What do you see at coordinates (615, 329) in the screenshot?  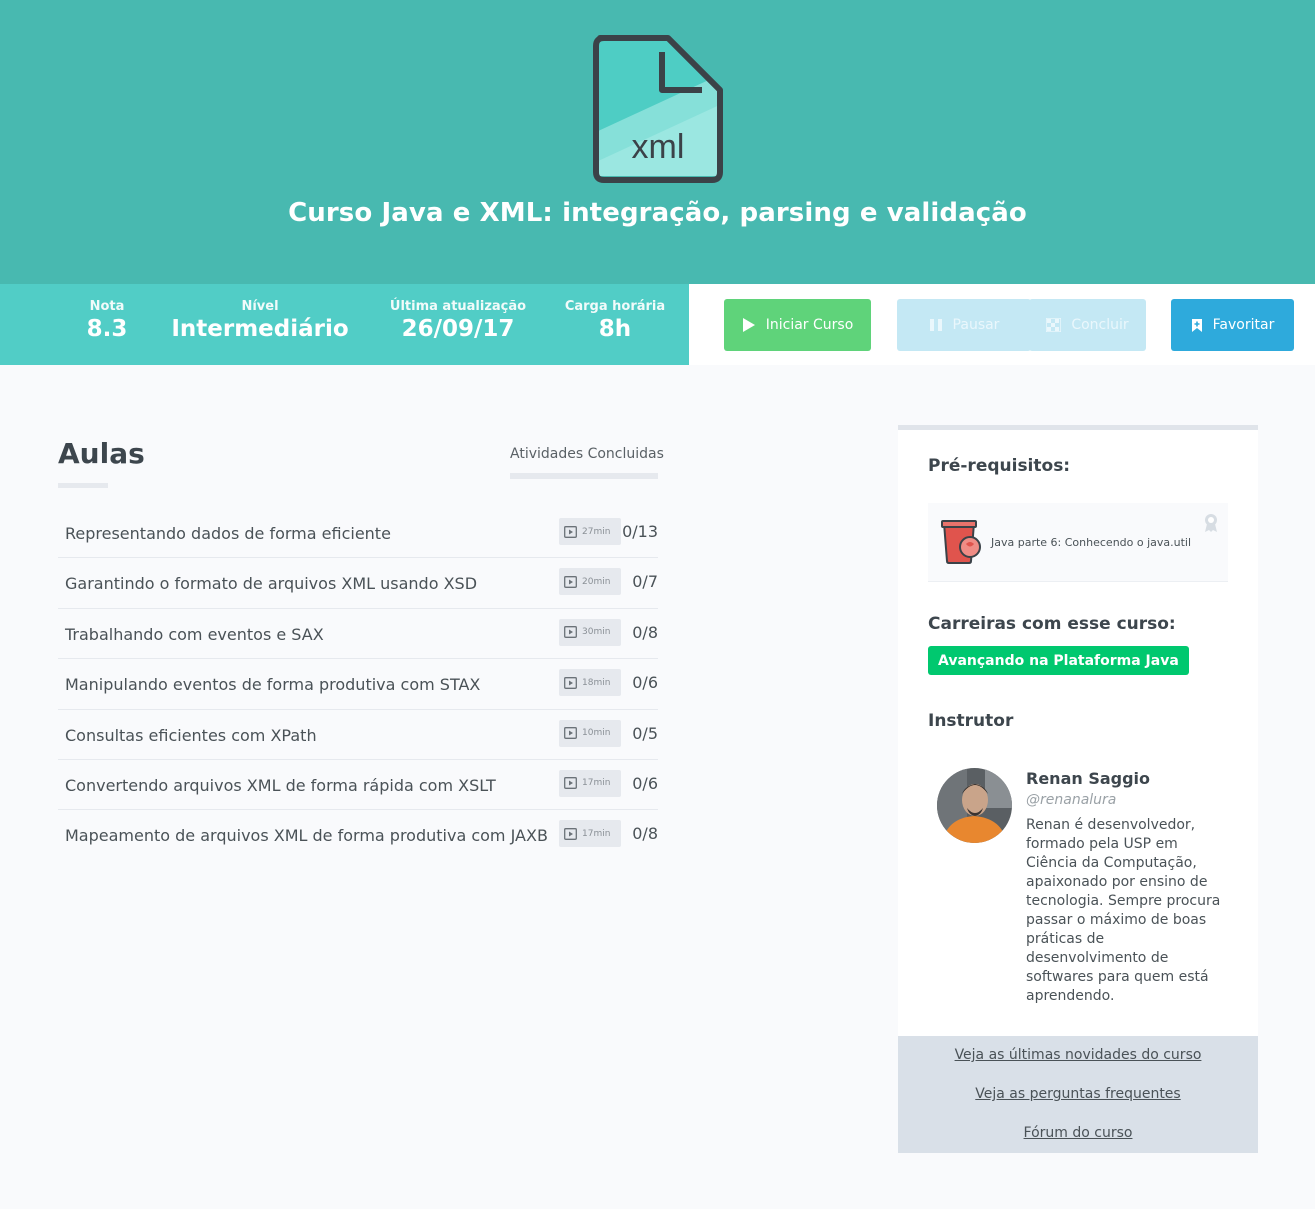 I see `stat-value: 8h` at bounding box center [615, 329].